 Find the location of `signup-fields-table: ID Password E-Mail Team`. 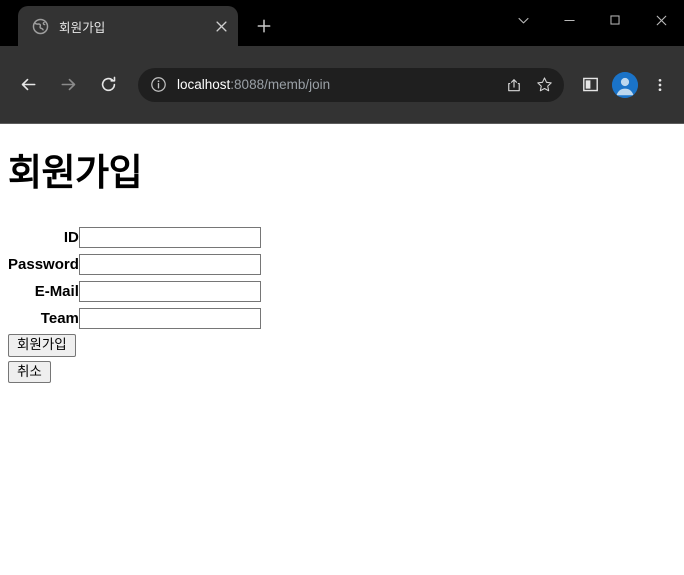

signup-fields-table: ID Password E-Mail Team is located at coordinates (134, 278).